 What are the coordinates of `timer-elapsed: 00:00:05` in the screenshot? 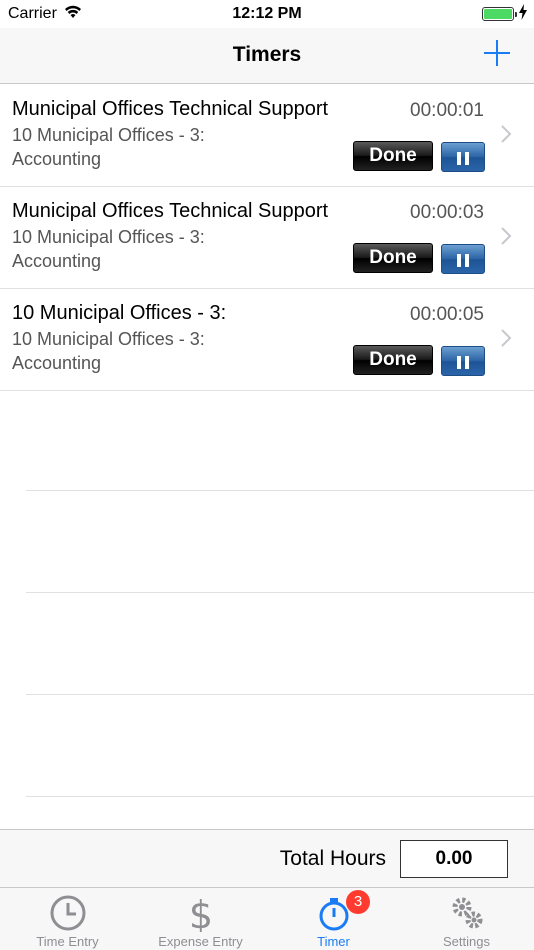 It's located at (447, 314).